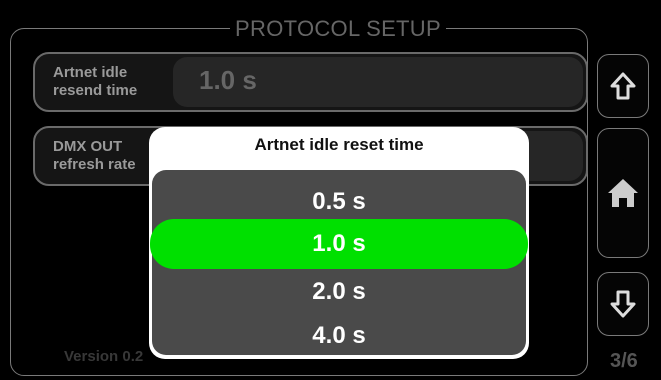 Image resolution: width=661 pixels, height=380 pixels. What do you see at coordinates (90, 72) in the screenshot?
I see `setting-label-line1: Artnet idle` at bounding box center [90, 72].